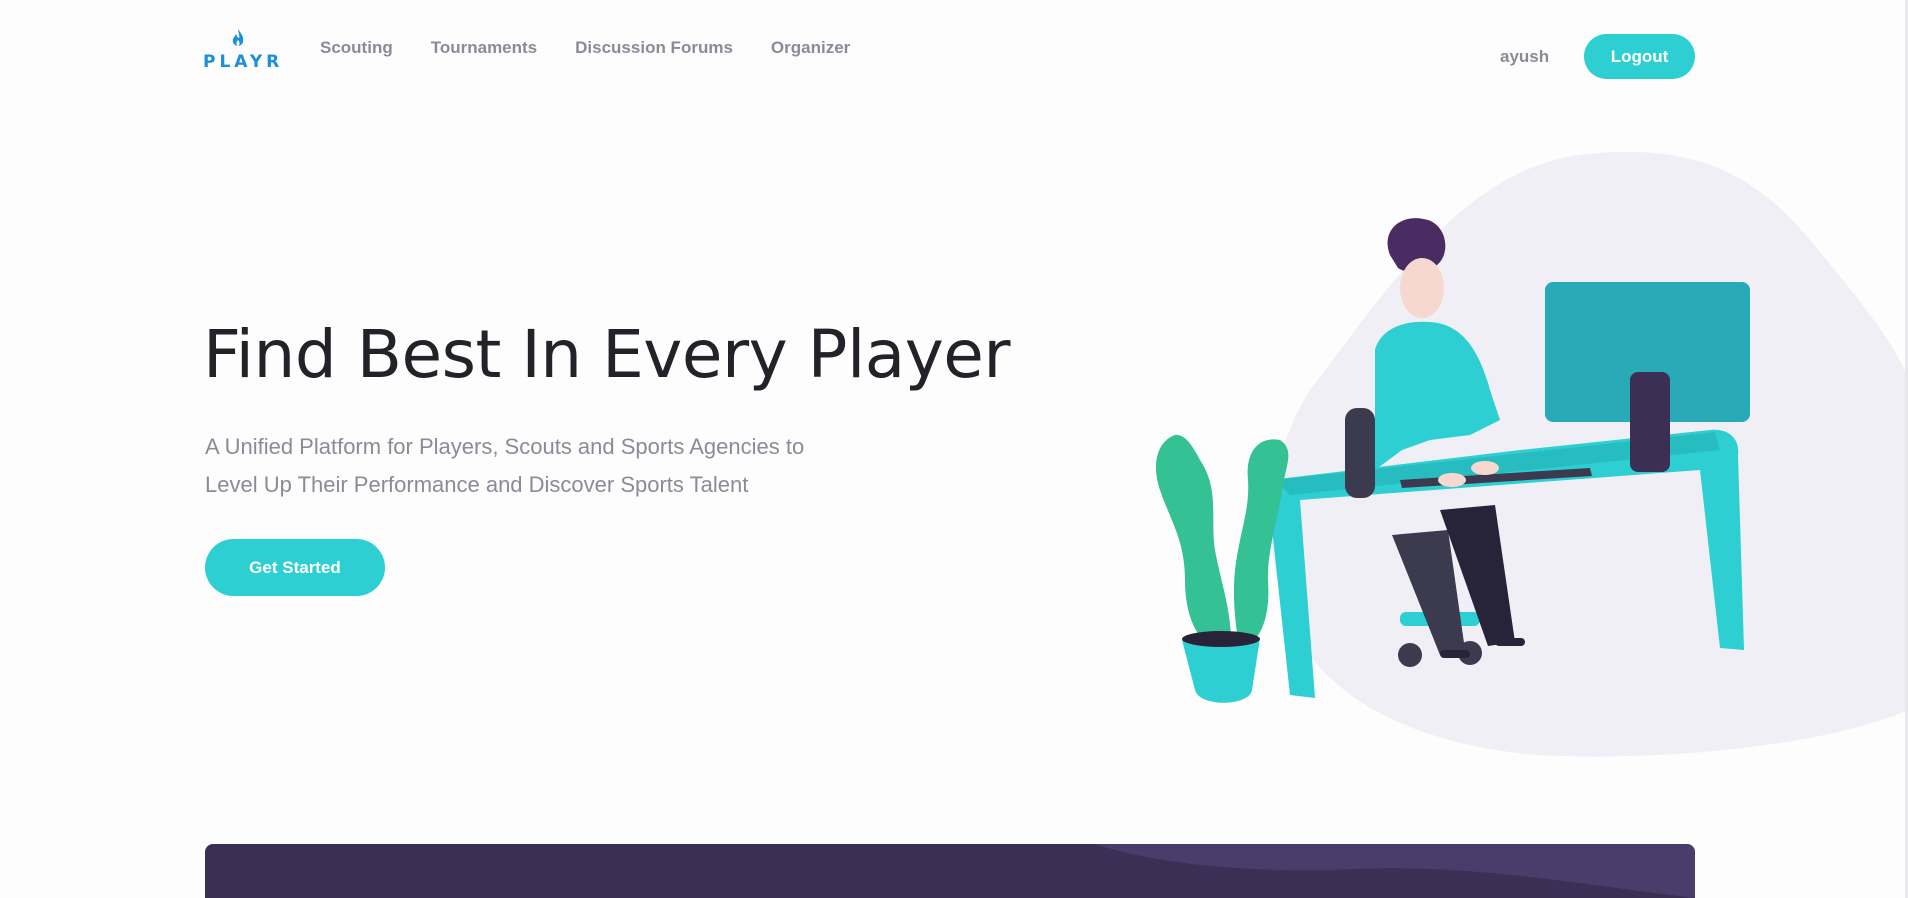 This screenshot has width=1908, height=898. What do you see at coordinates (950, 871) in the screenshot?
I see `feature-section-band` at bounding box center [950, 871].